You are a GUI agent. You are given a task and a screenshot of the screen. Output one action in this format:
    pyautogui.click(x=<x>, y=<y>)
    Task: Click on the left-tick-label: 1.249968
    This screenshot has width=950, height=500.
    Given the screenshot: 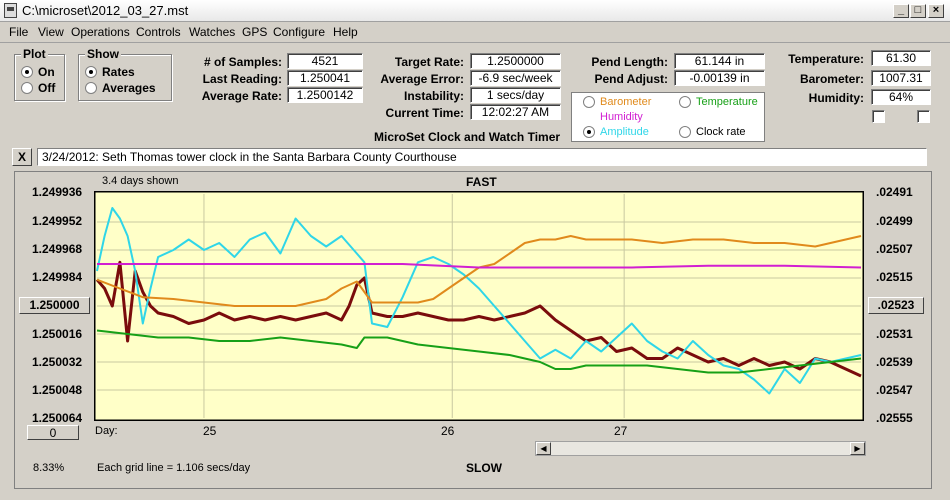 What is the action you would take?
    pyautogui.click(x=57, y=249)
    